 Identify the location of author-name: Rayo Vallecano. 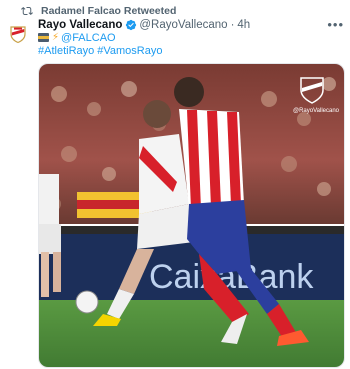
(80, 25).